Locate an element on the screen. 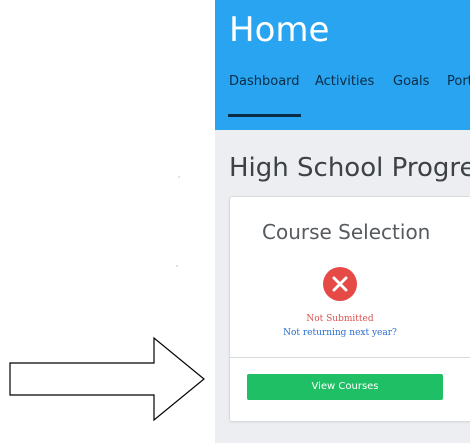 This screenshot has height=443, width=470. not-returning-link: Not returning next year? is located at coordinates (340, 333).